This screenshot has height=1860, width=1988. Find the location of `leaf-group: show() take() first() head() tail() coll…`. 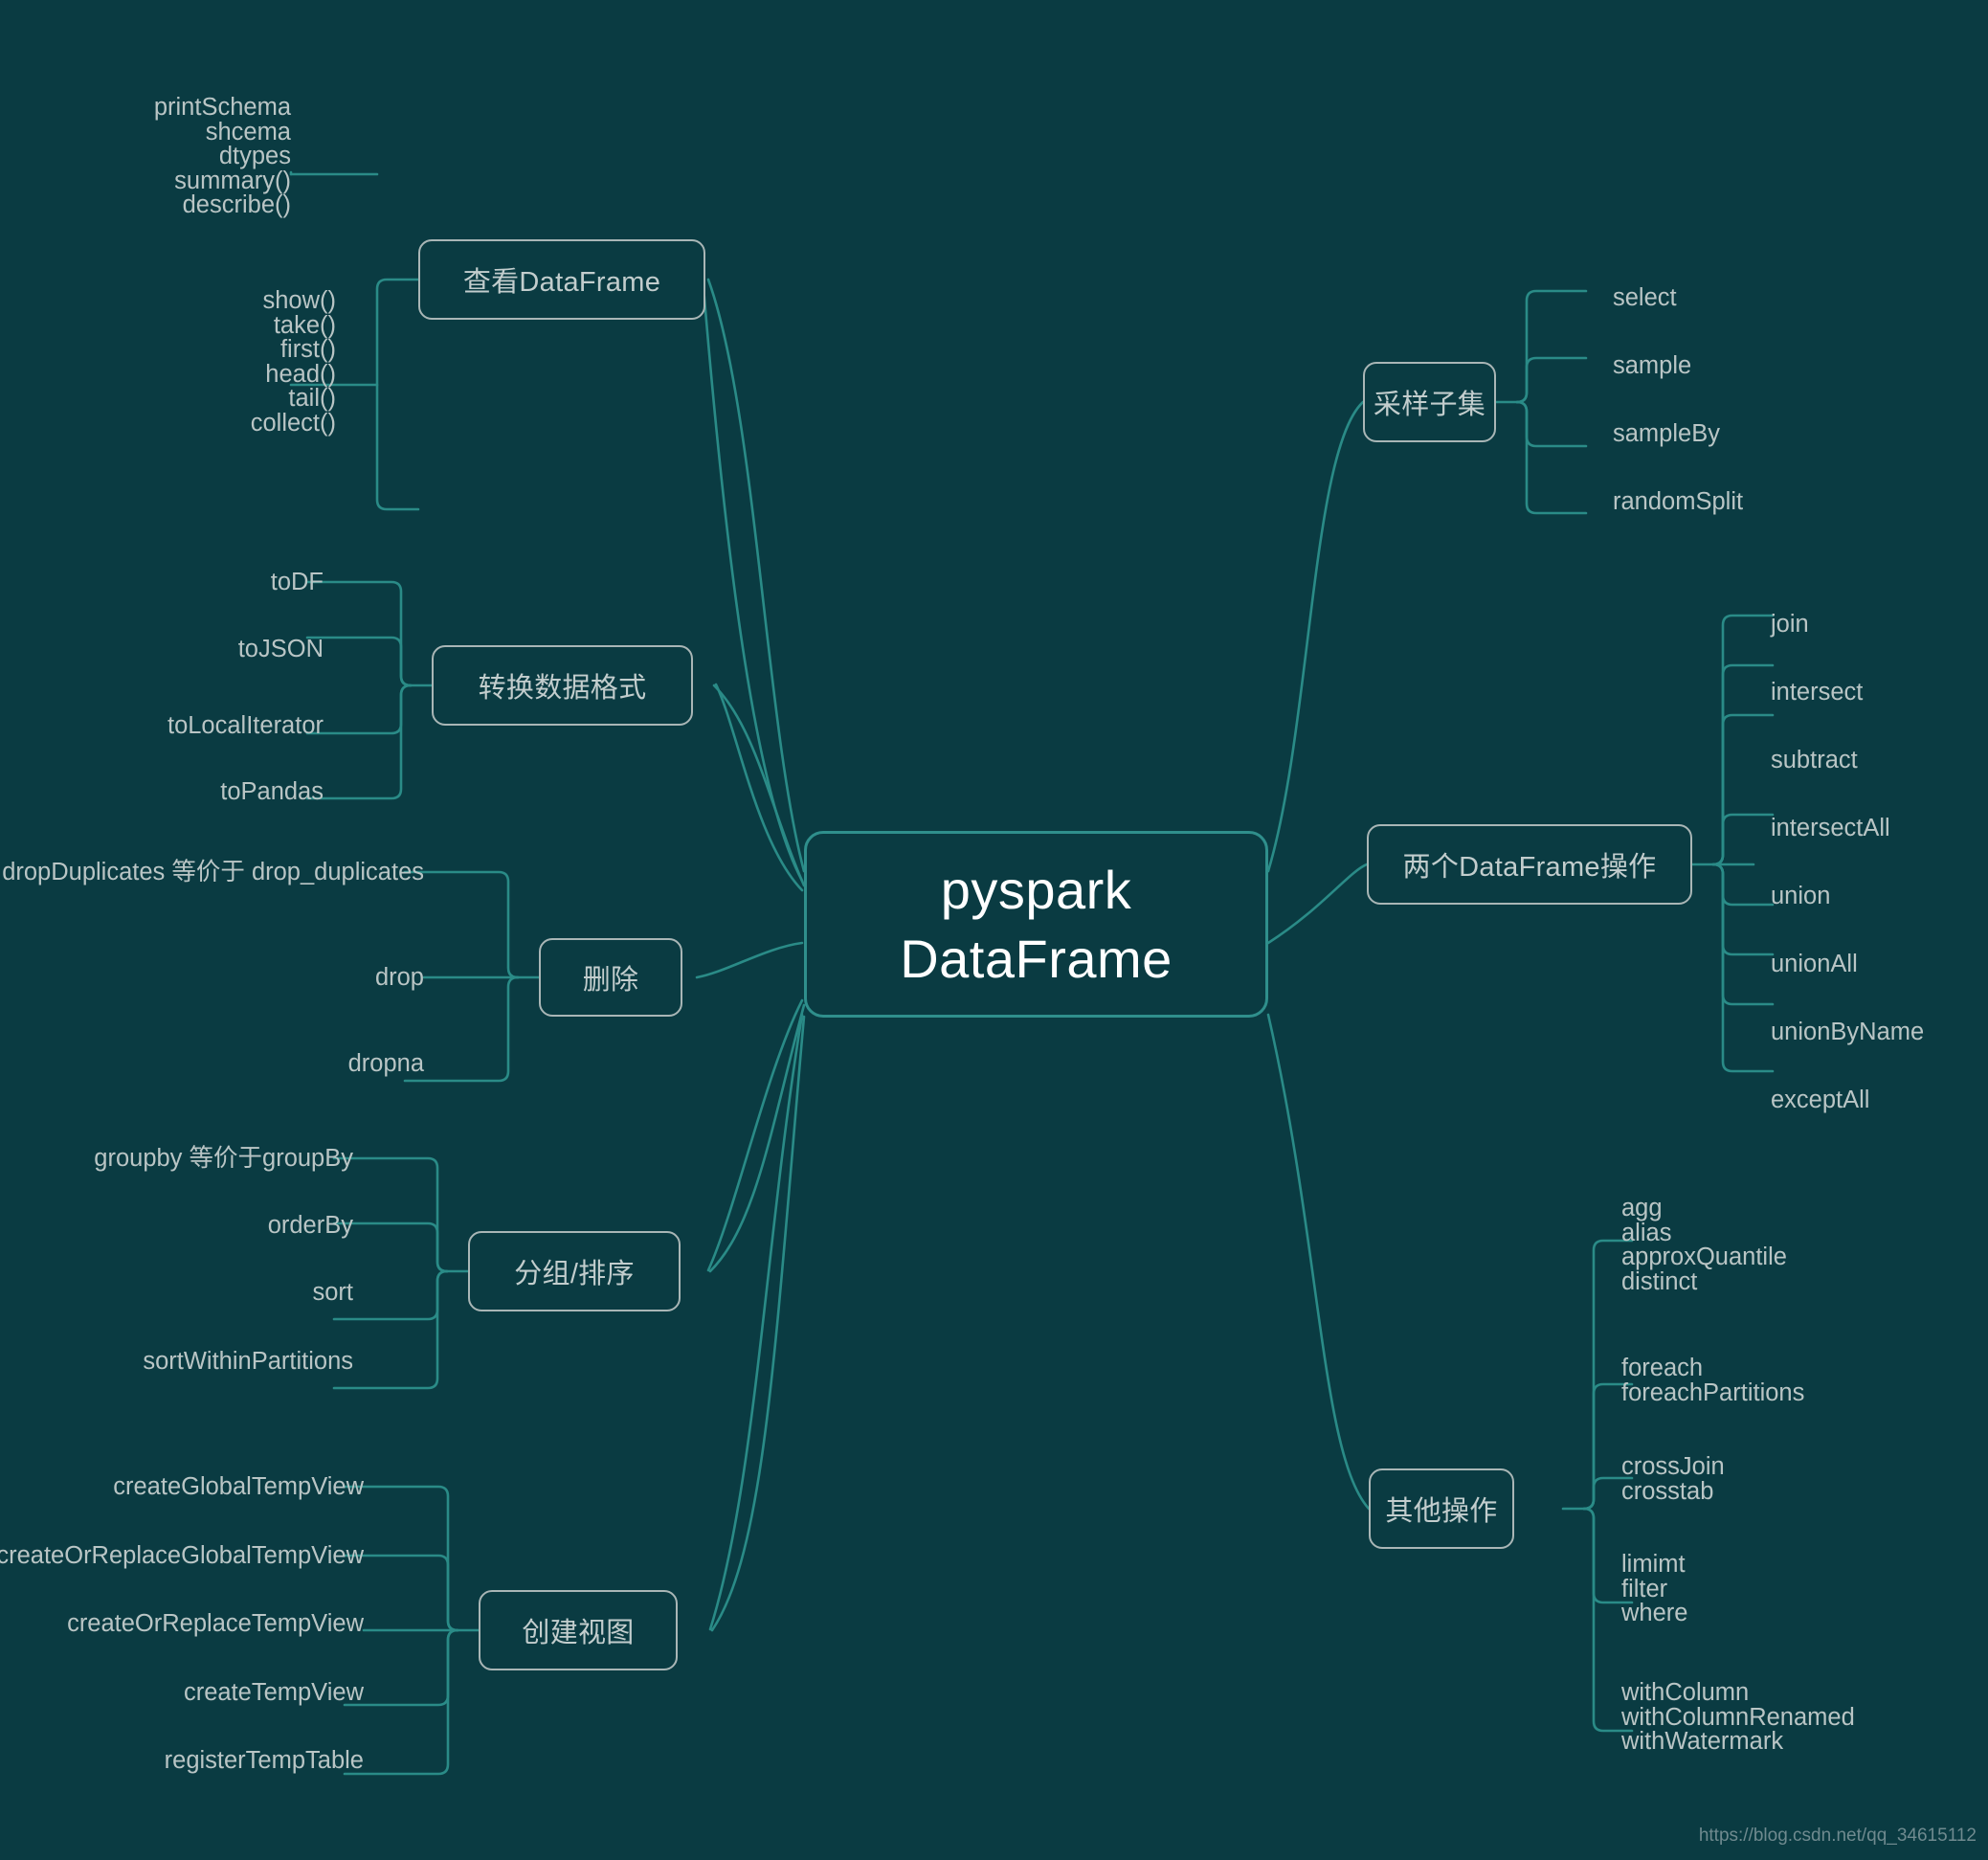

leaf-group: show() take() first() head() tail() coll… is located at coordinates (293, 362).